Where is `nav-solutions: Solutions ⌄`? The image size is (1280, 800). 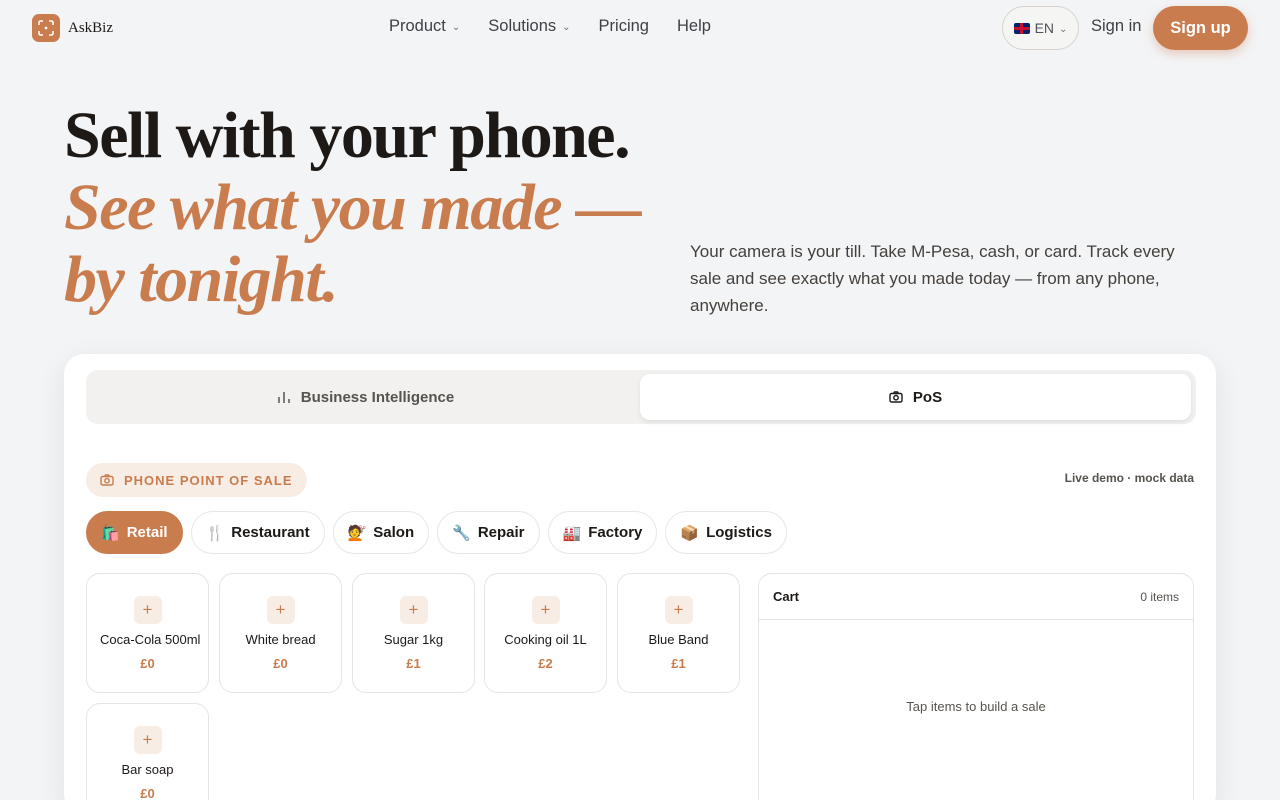
nav-solutions: Solutions ⌄ is located at coordinates (529, 26).